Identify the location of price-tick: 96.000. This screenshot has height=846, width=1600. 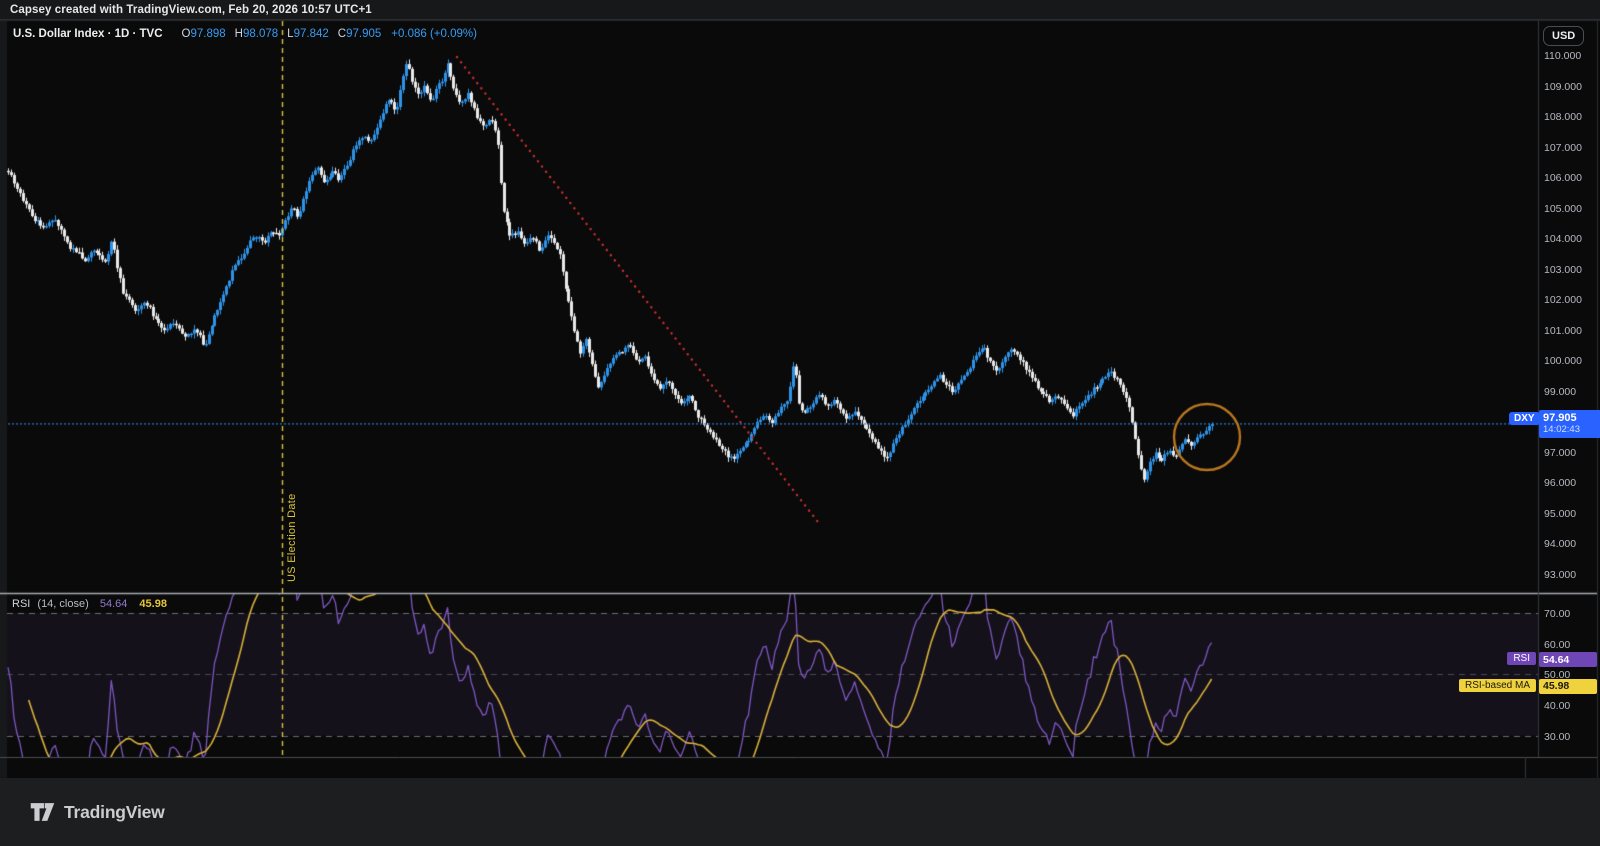
(1560, 483).